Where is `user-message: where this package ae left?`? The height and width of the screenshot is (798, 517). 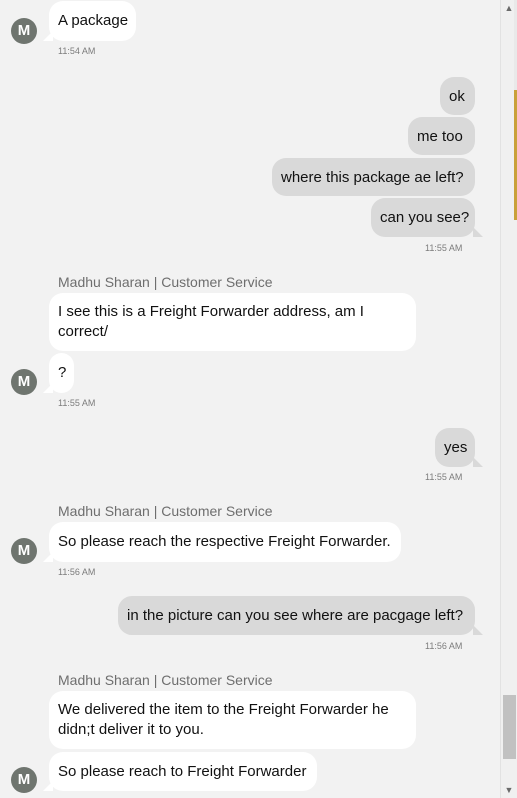 user-message: where this package ae left? is located at coordinates (373, 177).